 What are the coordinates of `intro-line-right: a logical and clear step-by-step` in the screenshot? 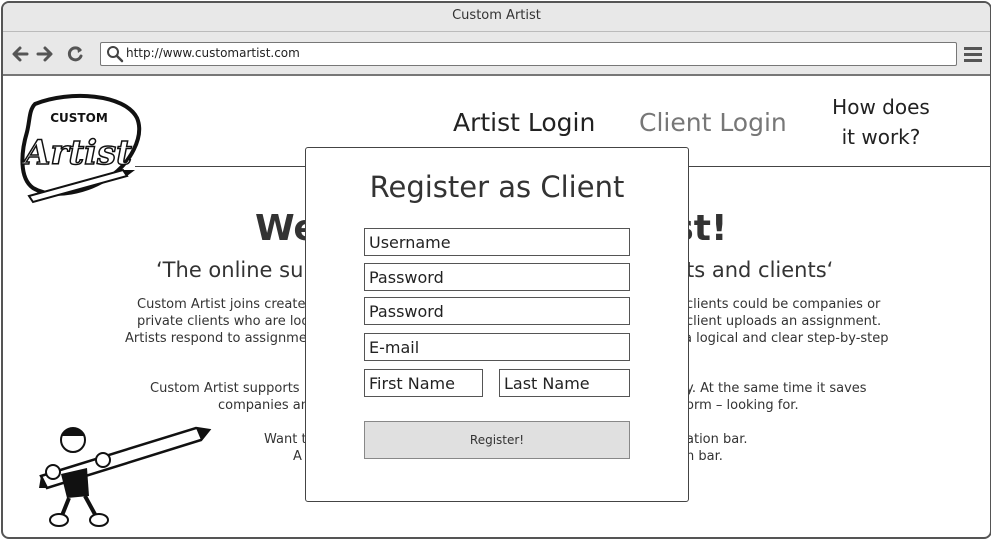 It's located at (786, 338).